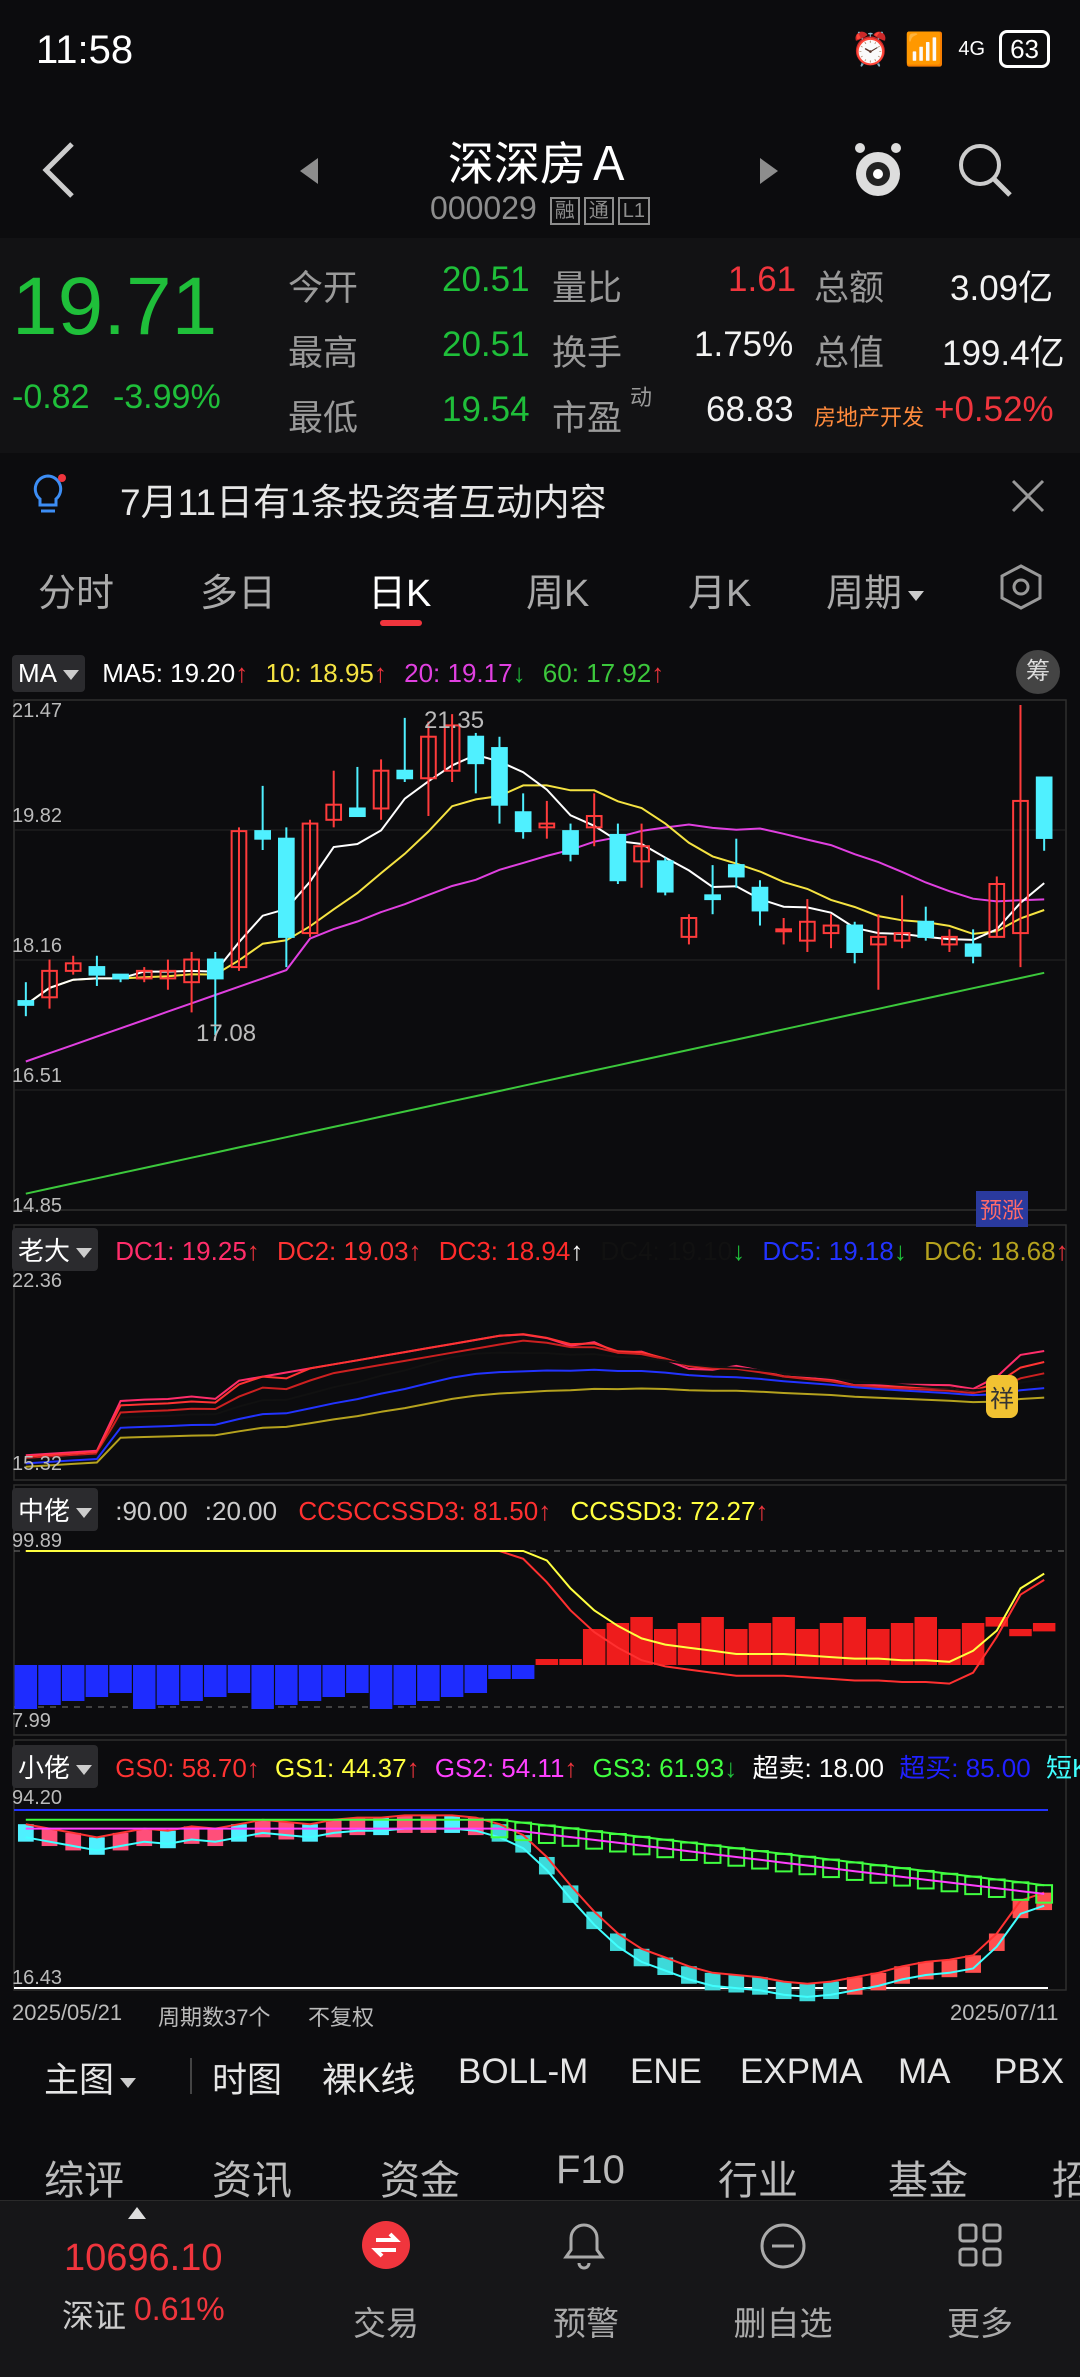  What do you see at coordinates (869, 416) in the screenshot?
I see `sector-label: 房地产开发` at bounding box center [869, 416].